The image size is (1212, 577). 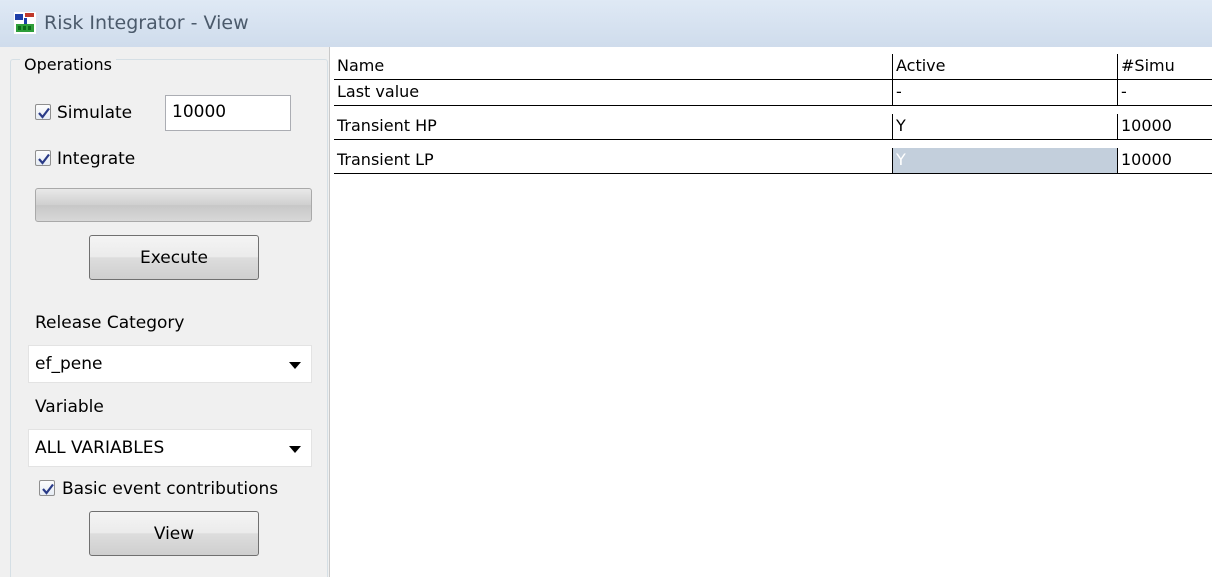 I want to click on operations-group-title: Operations, so click(x=68, y=64).